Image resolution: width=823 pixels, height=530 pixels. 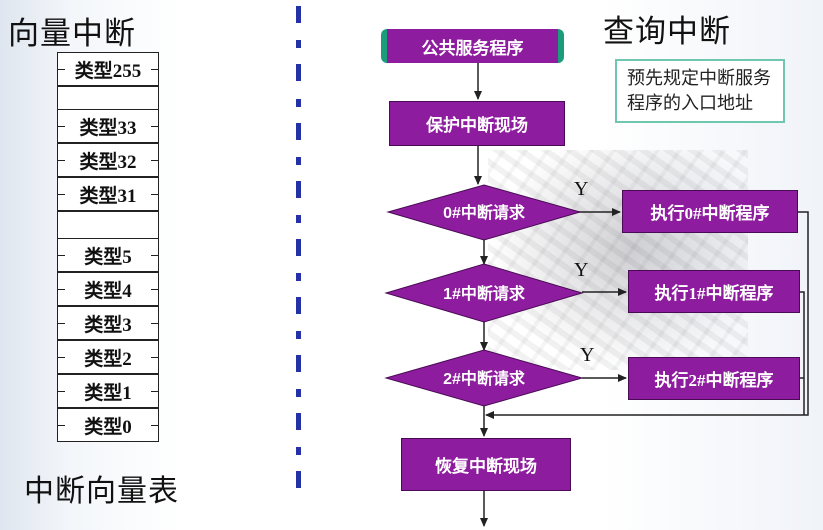 What do you see at coordinates (714, 291) in the screenshot?
I see `handler-1-box: 执行1#中断程序` at bounding box center [714, 291].